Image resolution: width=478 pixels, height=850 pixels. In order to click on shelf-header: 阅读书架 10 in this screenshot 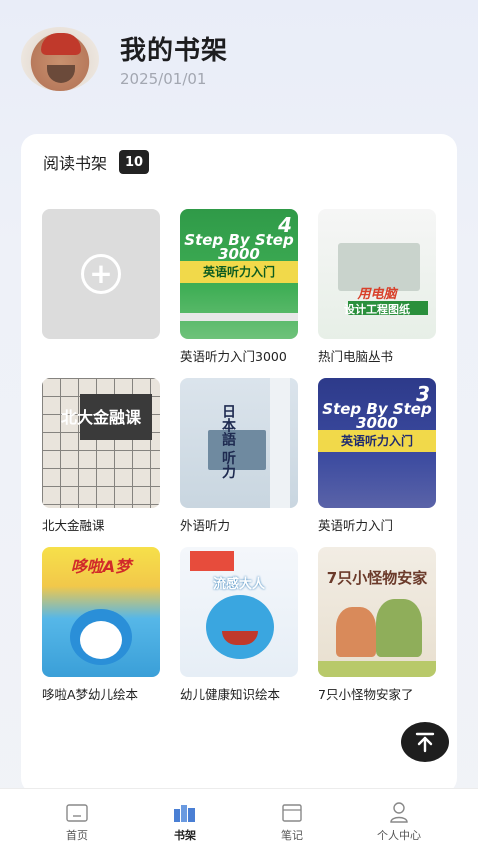, I will do `click(96, 162)`.